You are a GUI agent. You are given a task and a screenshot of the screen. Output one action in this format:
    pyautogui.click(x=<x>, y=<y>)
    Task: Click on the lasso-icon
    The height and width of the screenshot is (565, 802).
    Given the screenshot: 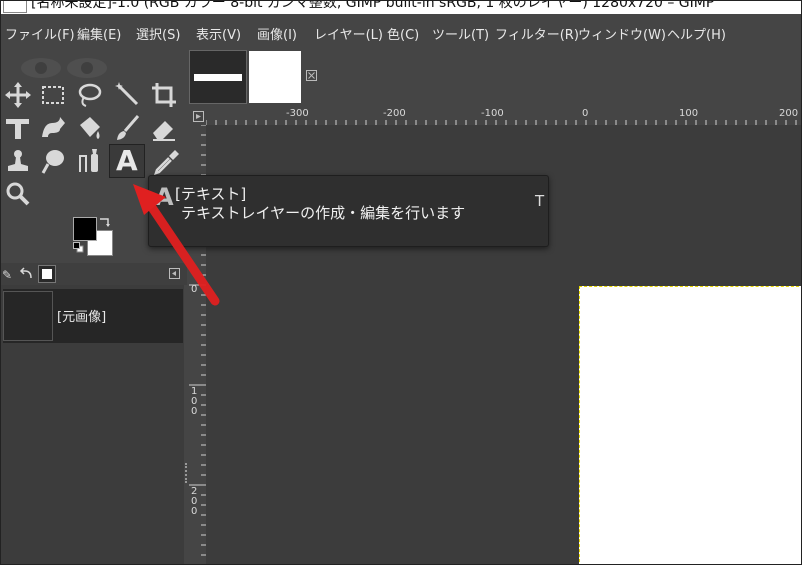 What is the action you would take?
    pyautogui.click(x=90, y=95)
    